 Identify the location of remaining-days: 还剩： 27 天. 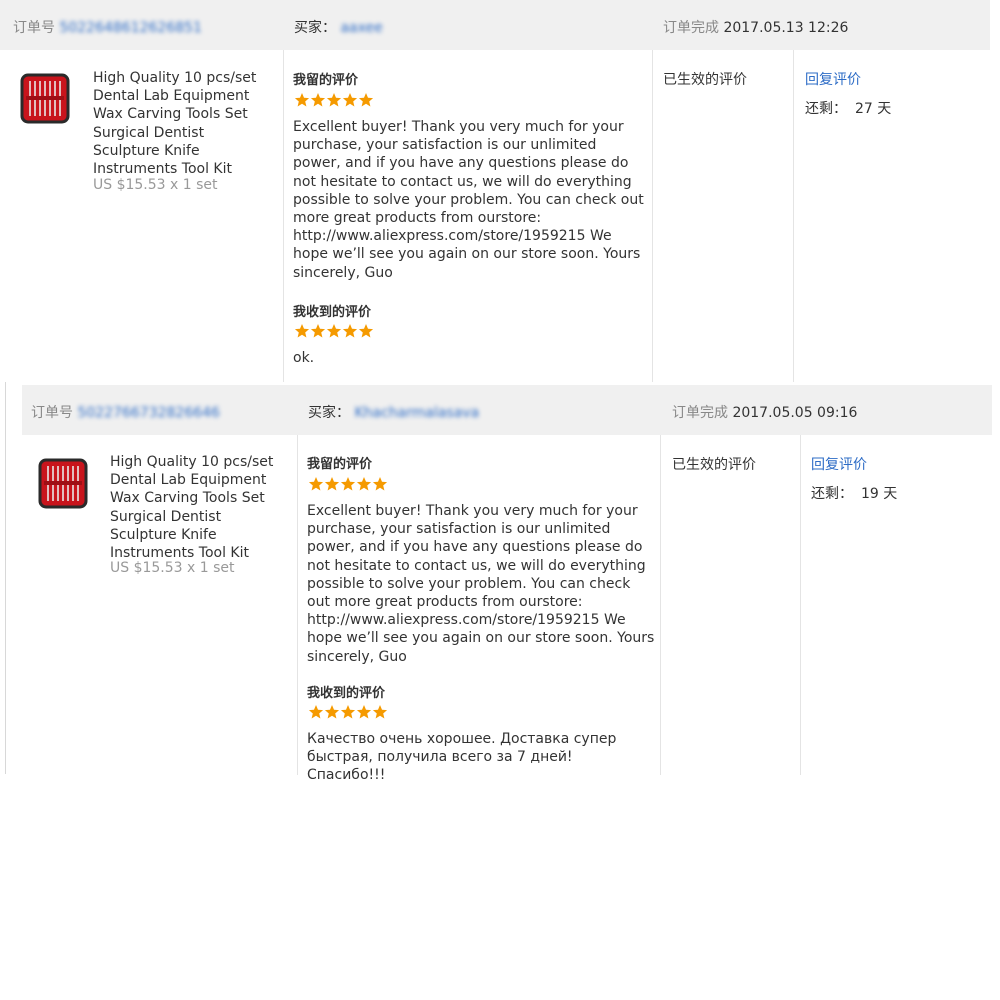
(848, 108).